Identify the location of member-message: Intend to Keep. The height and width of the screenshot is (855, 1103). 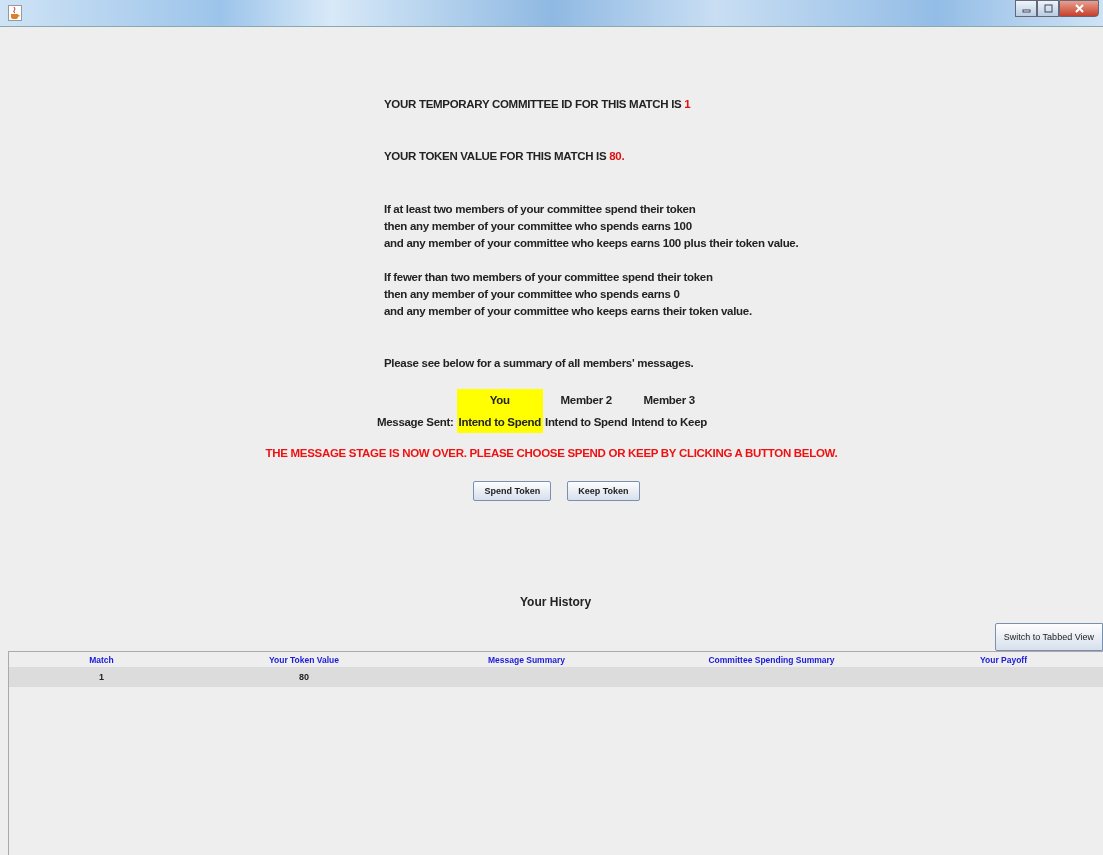
(669, 422).